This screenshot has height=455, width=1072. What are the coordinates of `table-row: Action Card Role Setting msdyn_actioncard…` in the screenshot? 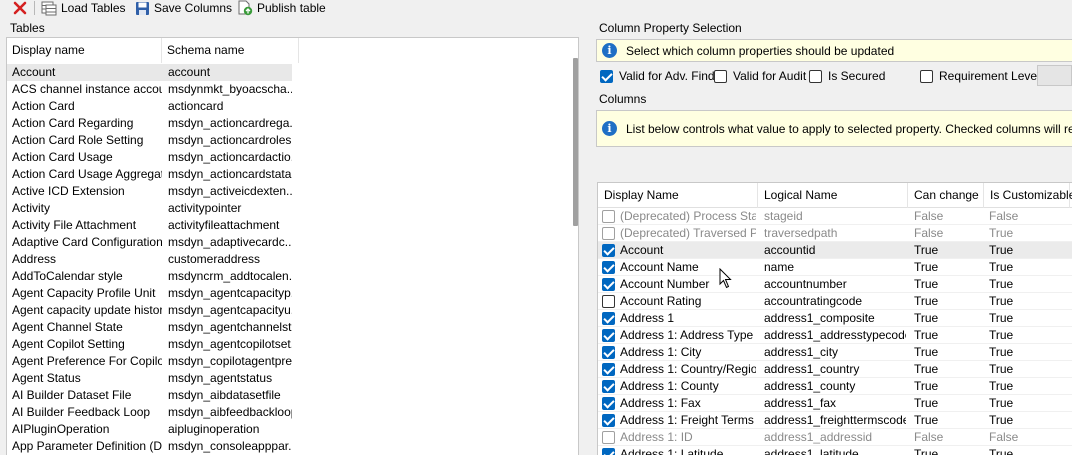 It's located at (287, 140).